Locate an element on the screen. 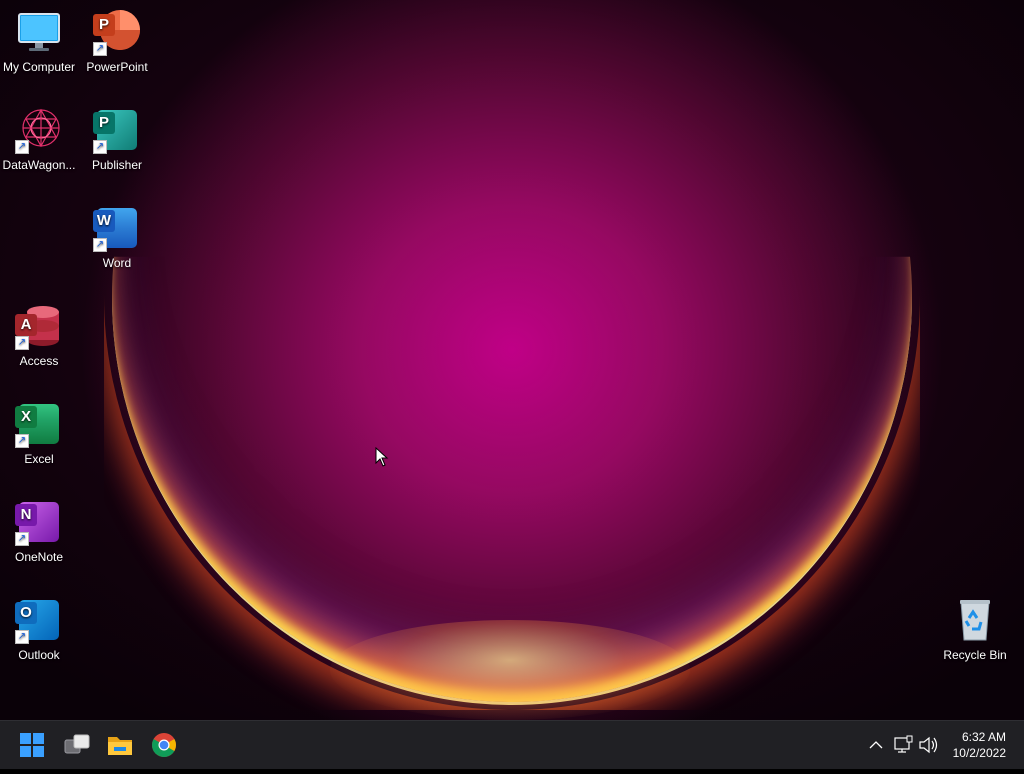 The height and width of the screenshot is (774, 1024). task-view-button is located at coordinates (77, 745).